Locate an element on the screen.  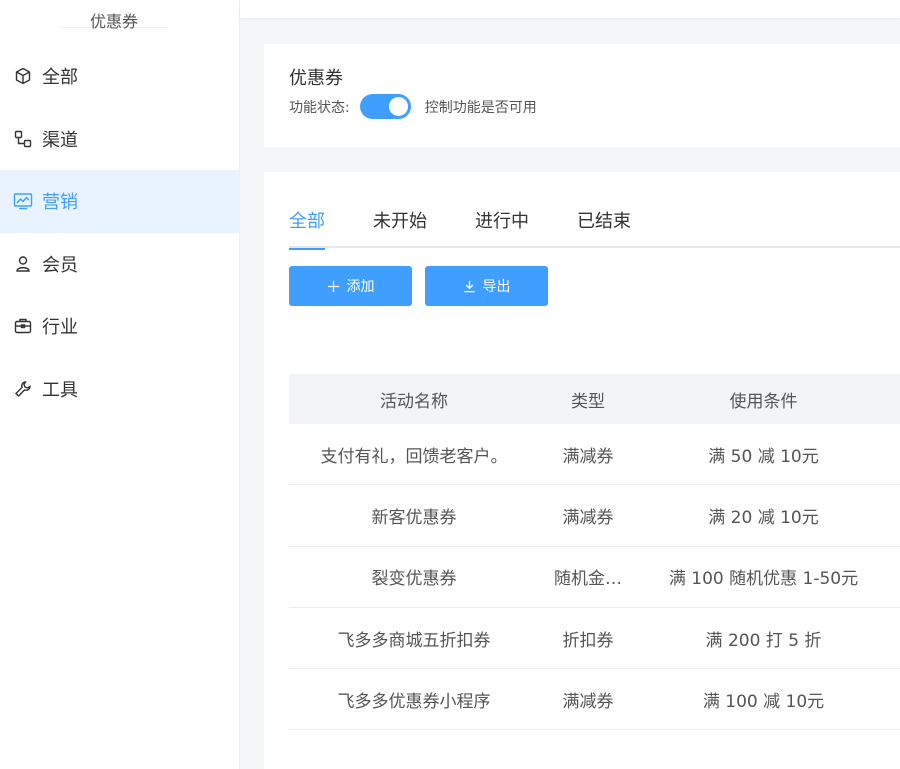
table-row: 飞多多优惠券小程序 满减券 满 100 减 10元 is located at coordinates (594, 700).